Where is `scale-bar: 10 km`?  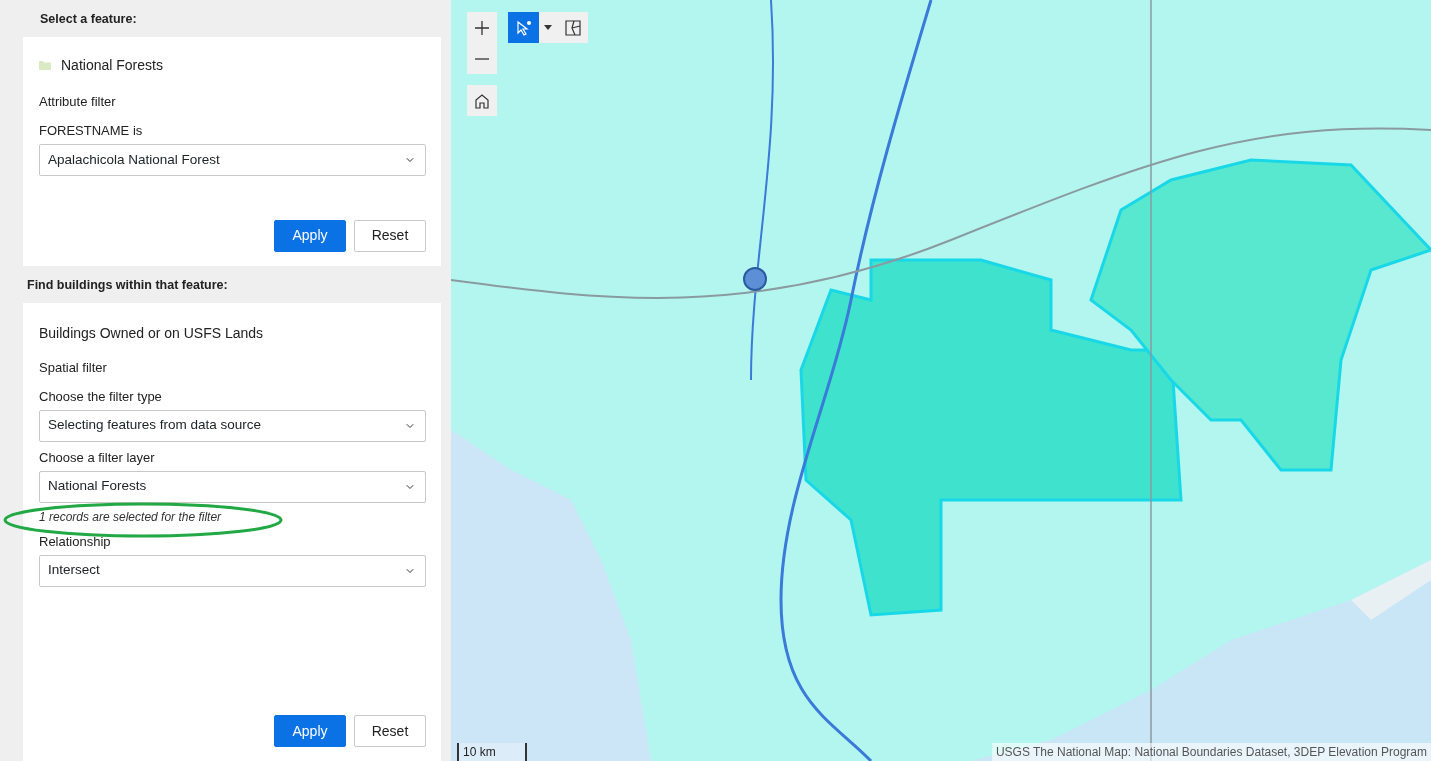
scale-bar: 10 km is located at coordinates (492, 752).